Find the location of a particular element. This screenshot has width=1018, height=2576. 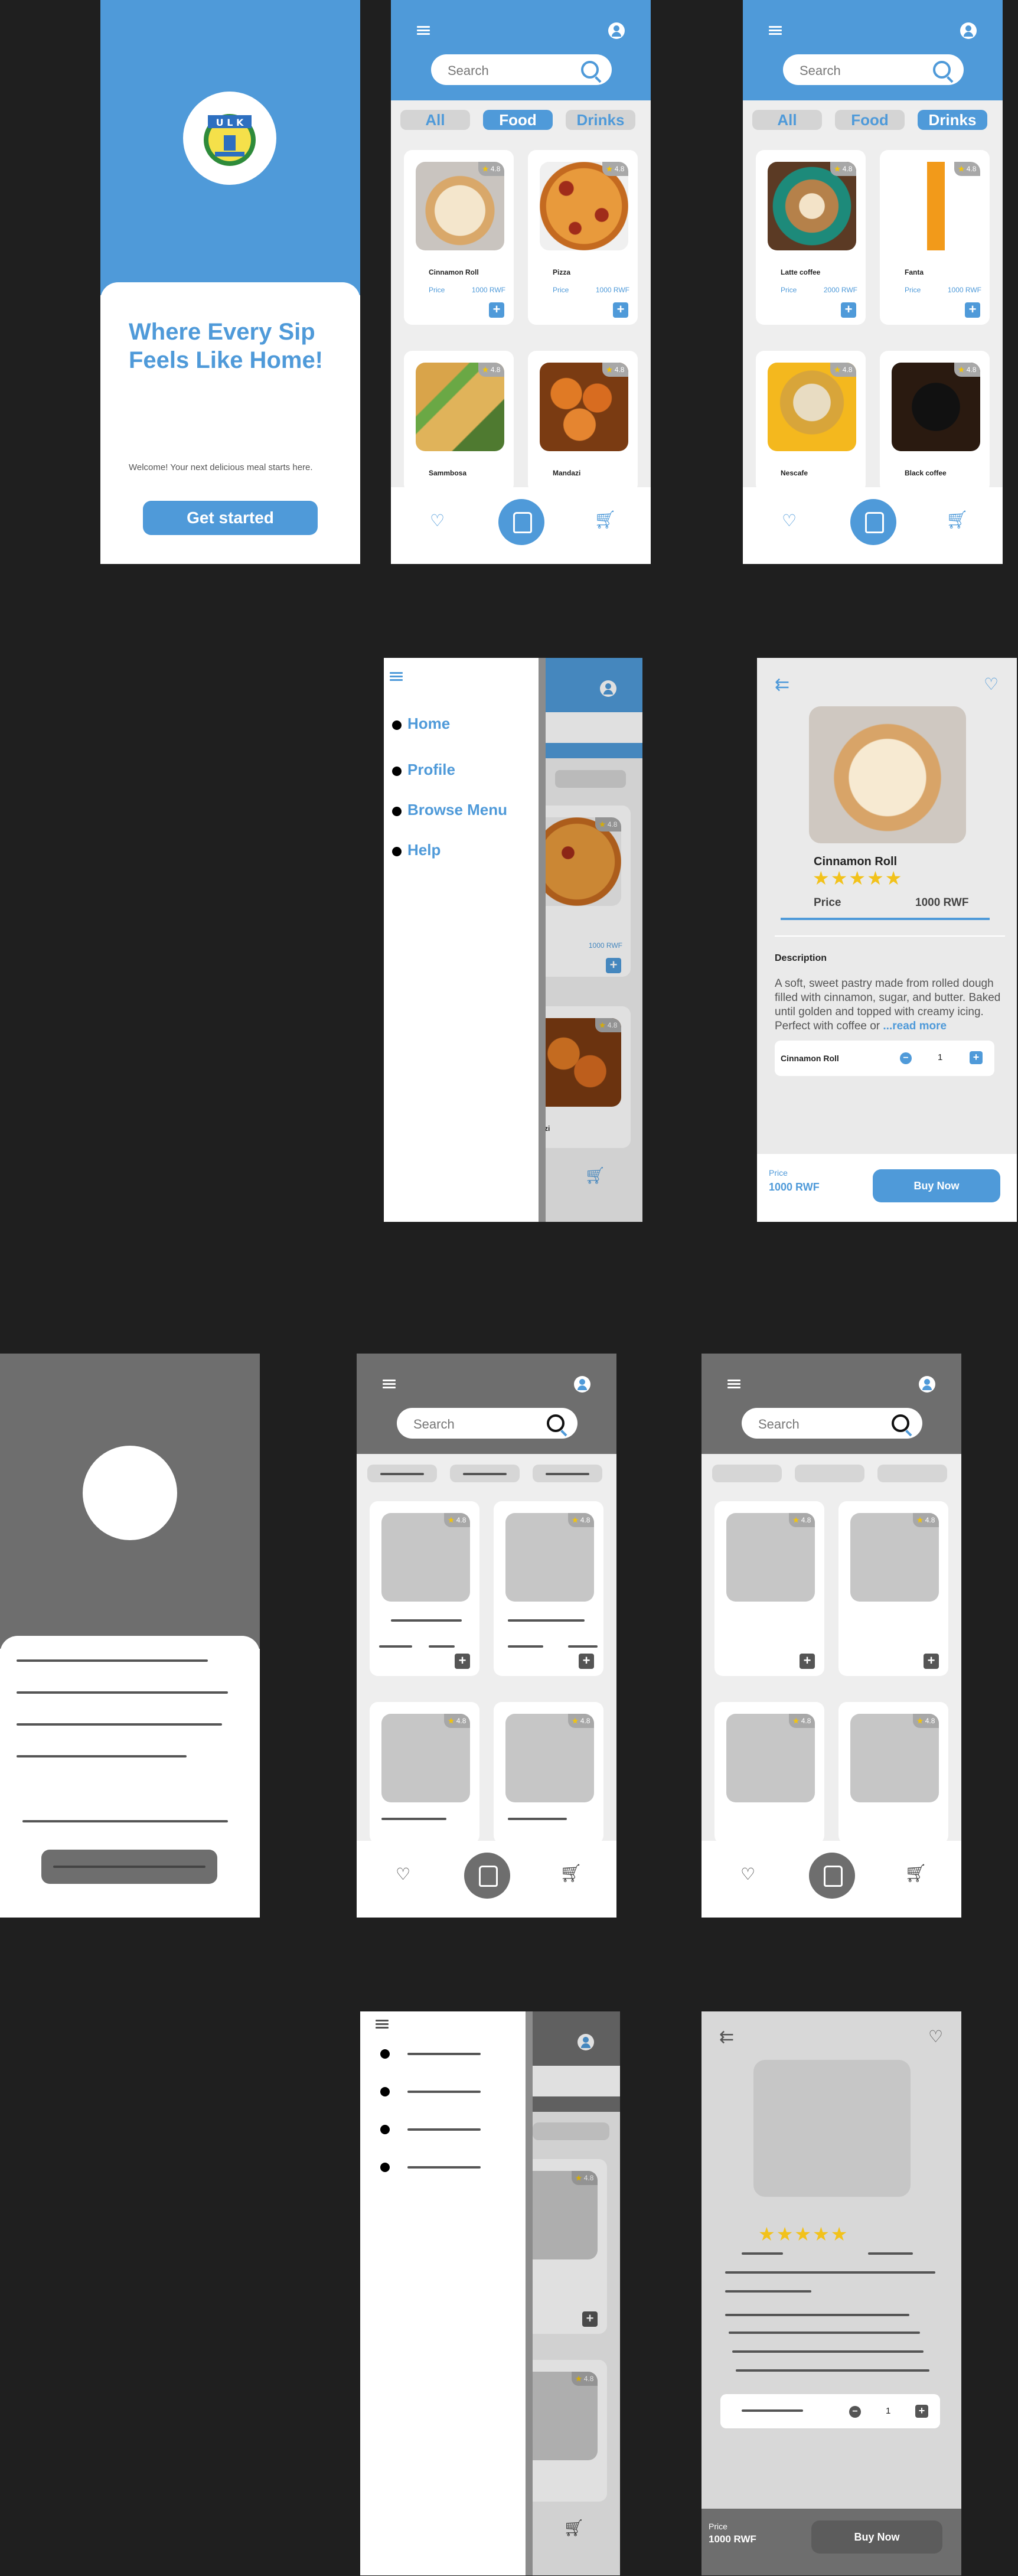

mandazi-image: ★ 4.8 is located at coordinates (584, 407).